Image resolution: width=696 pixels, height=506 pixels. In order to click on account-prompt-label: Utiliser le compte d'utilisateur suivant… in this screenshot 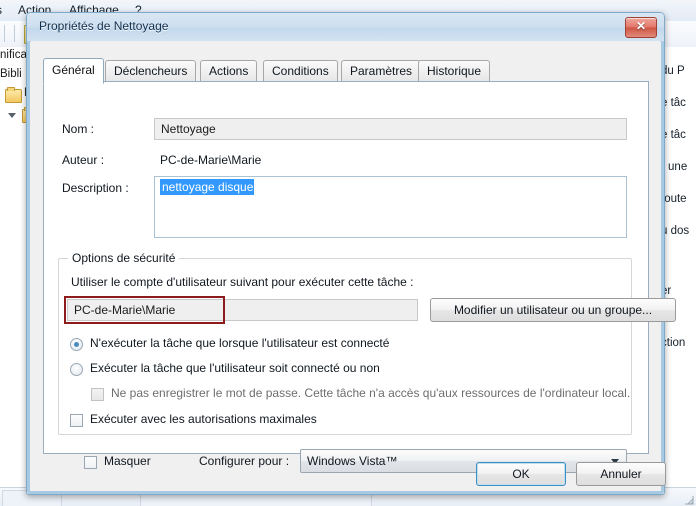, I will do `click(242, 282)`.